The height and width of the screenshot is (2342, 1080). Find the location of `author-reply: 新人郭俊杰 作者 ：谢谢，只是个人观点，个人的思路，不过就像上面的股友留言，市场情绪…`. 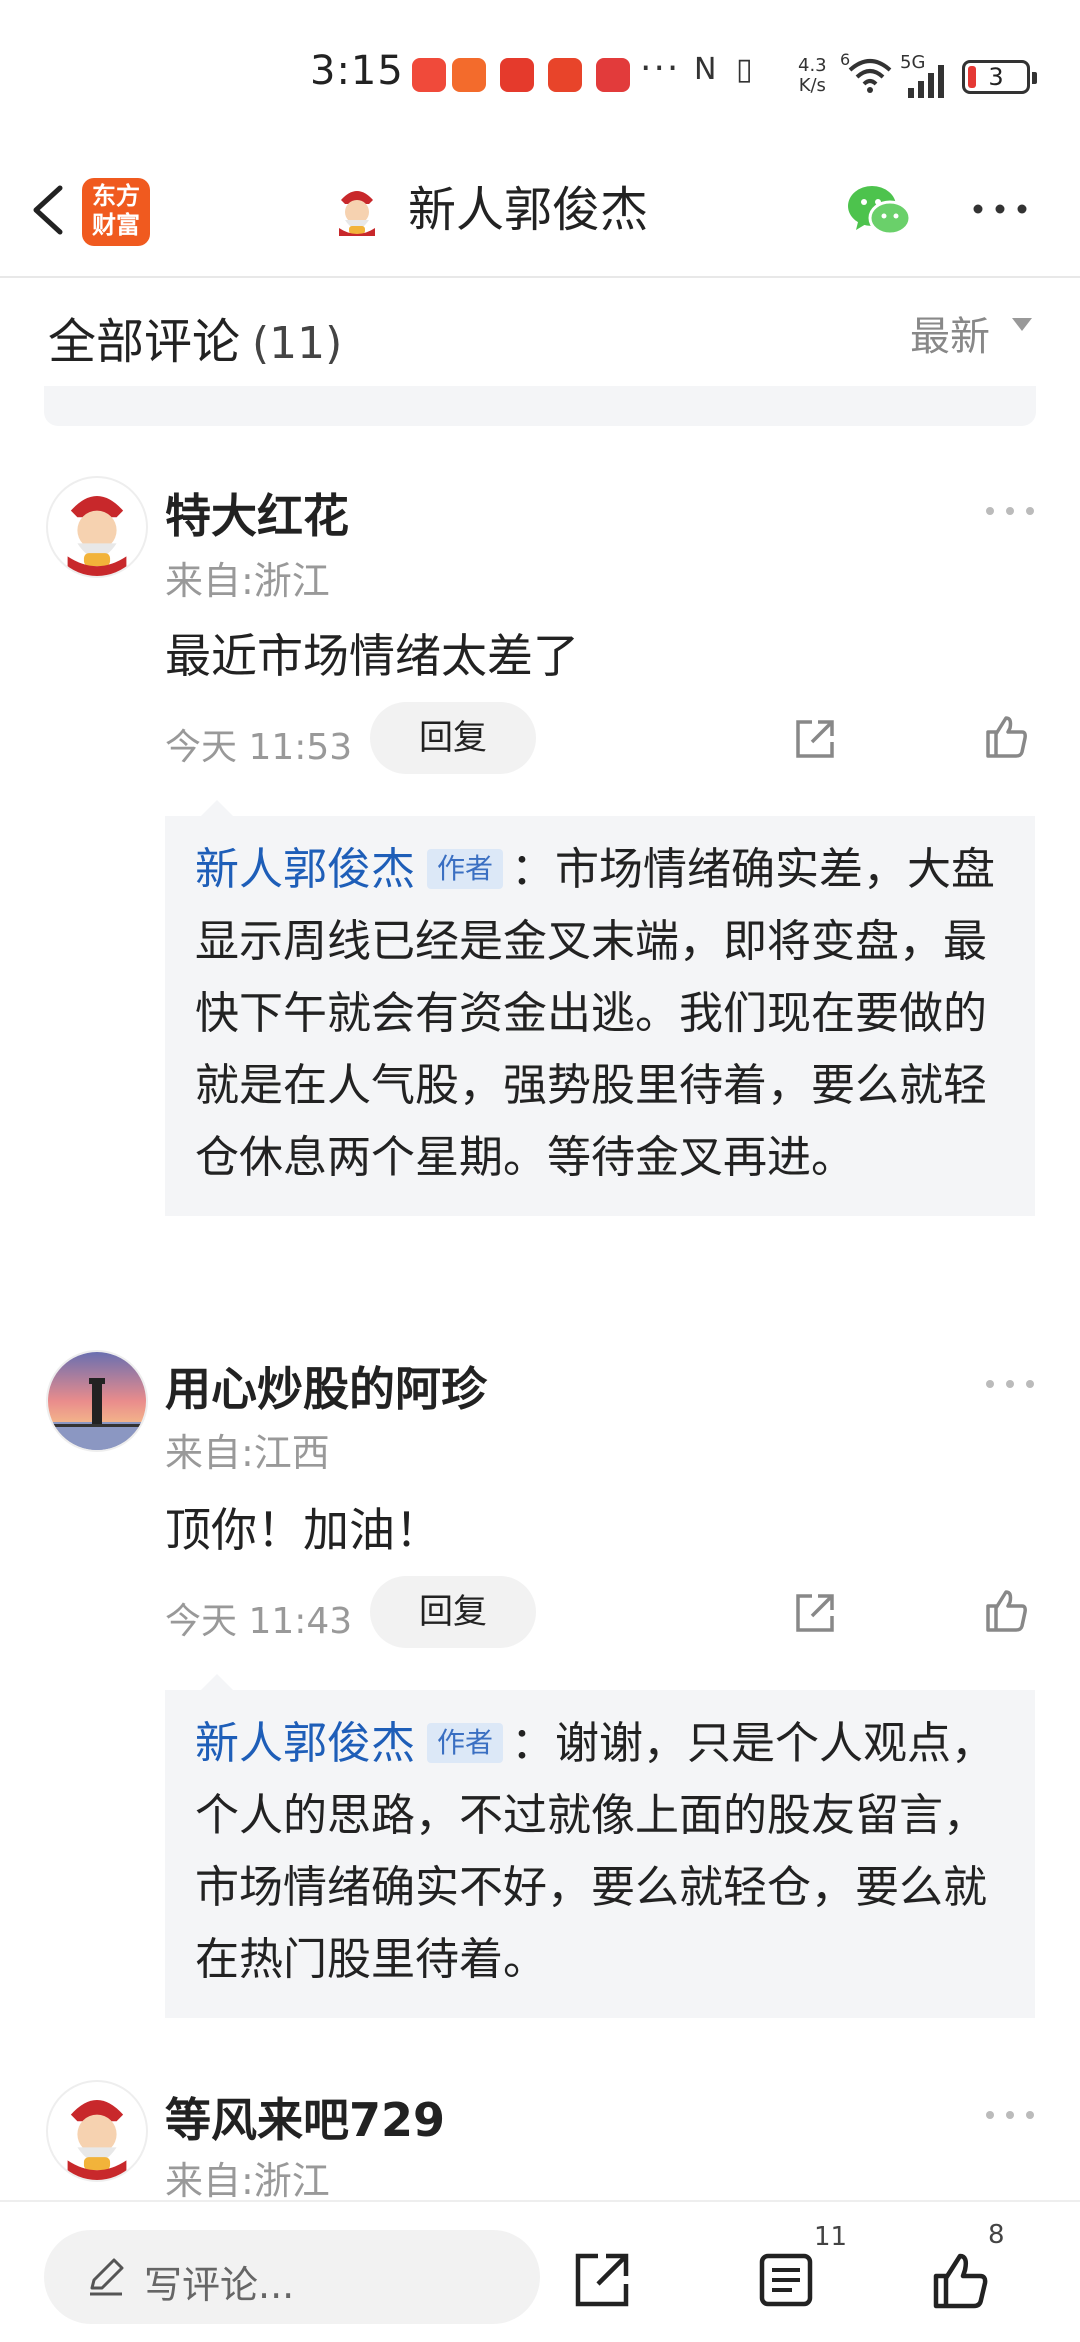

author-reply: 新人郭俊杰 作者 ：谢谢，只是个人观点，个人的思路，不过就像上面的股友留言，市场情绪… is located at coordinates (600, 1846).